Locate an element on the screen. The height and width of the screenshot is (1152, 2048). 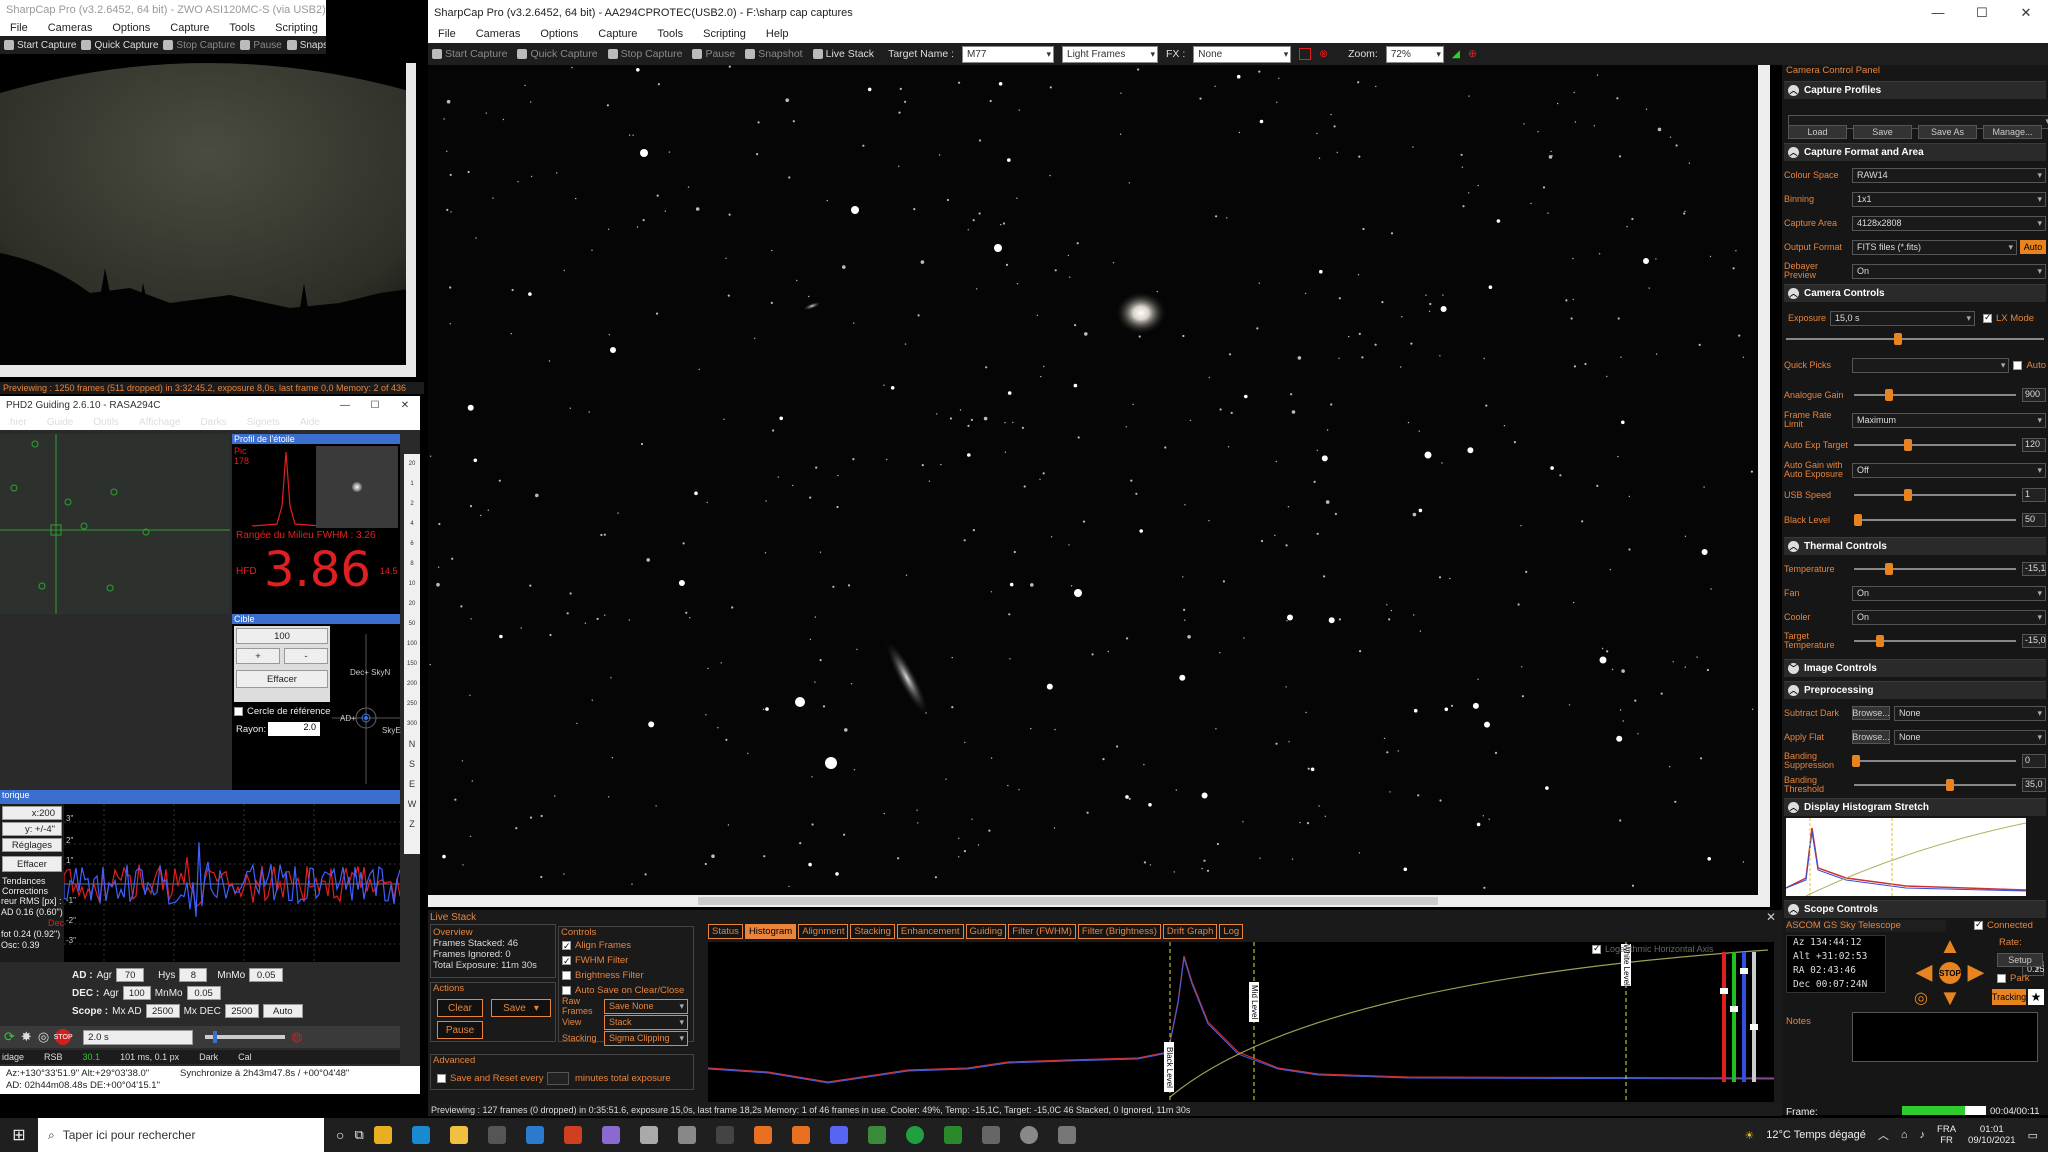
dec-agr-input: 100 is located at coordinates (136, 993).